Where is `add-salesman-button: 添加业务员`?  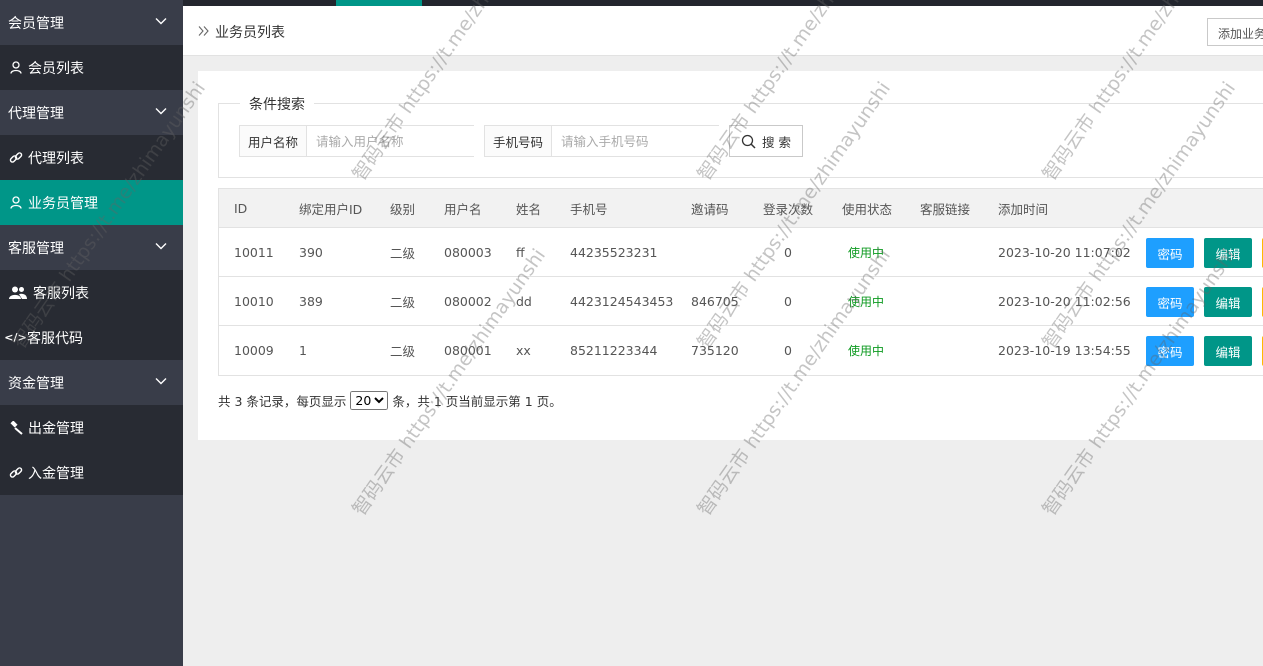
add-salesman-button: 添加业务员 is located at coordinates (1235, 32).